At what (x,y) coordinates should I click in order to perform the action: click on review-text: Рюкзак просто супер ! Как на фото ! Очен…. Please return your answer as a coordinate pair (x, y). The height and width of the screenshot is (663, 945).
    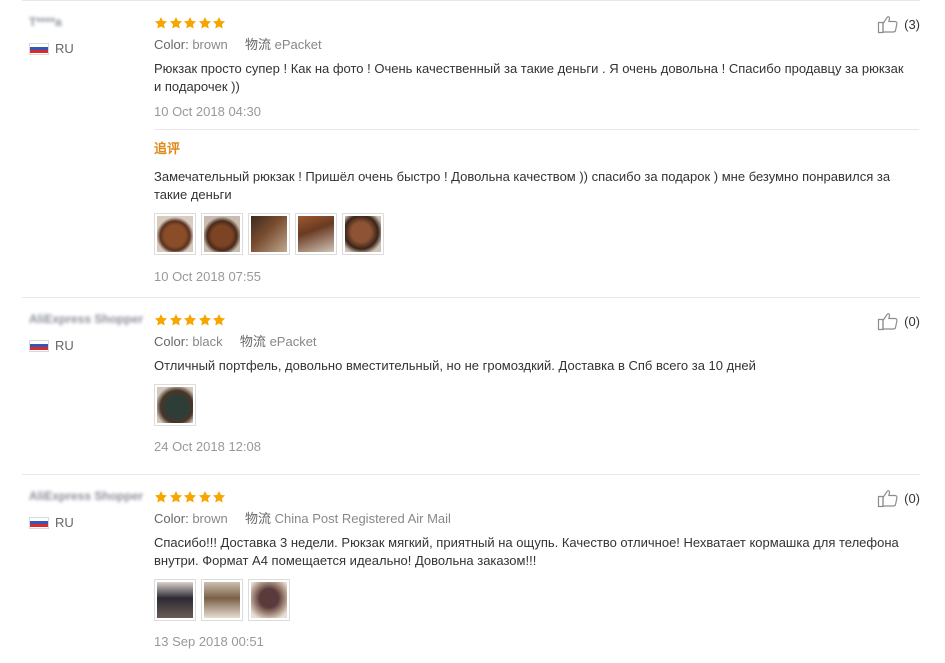
    Looking at the image, I should click on (529, 77).